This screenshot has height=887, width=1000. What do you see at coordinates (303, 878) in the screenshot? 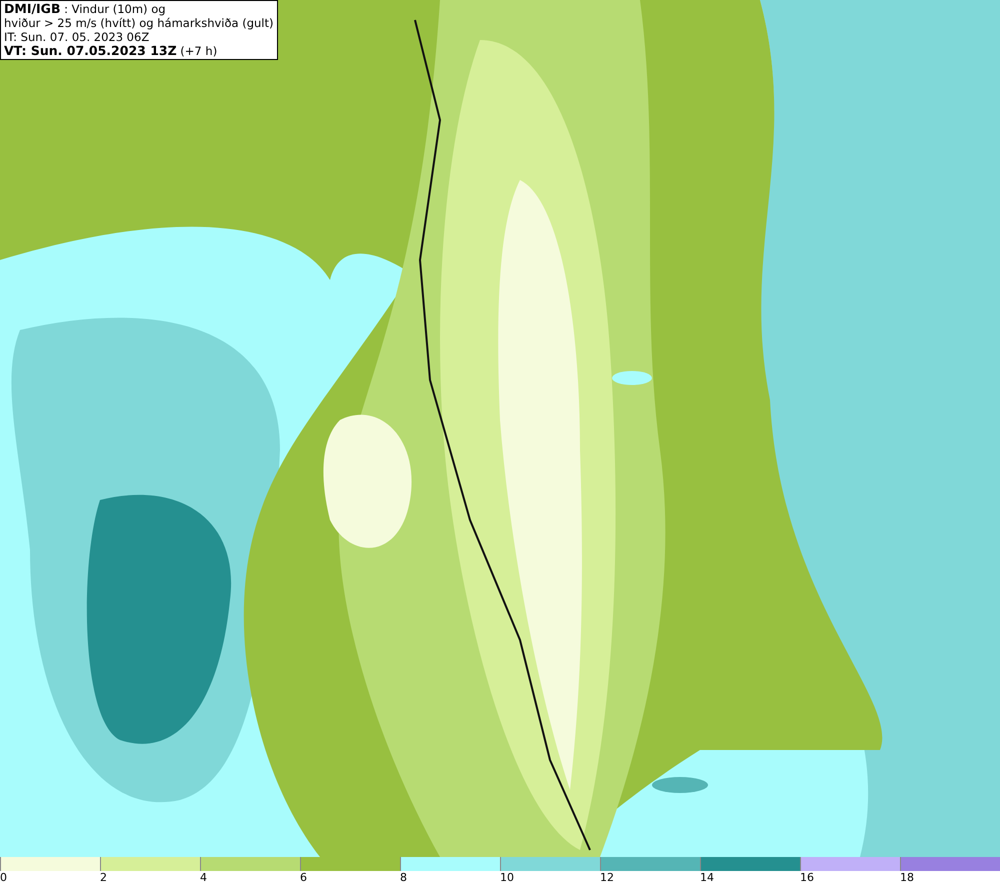
I see `legend-tick-label: 6` at bounding box center [303, 878].